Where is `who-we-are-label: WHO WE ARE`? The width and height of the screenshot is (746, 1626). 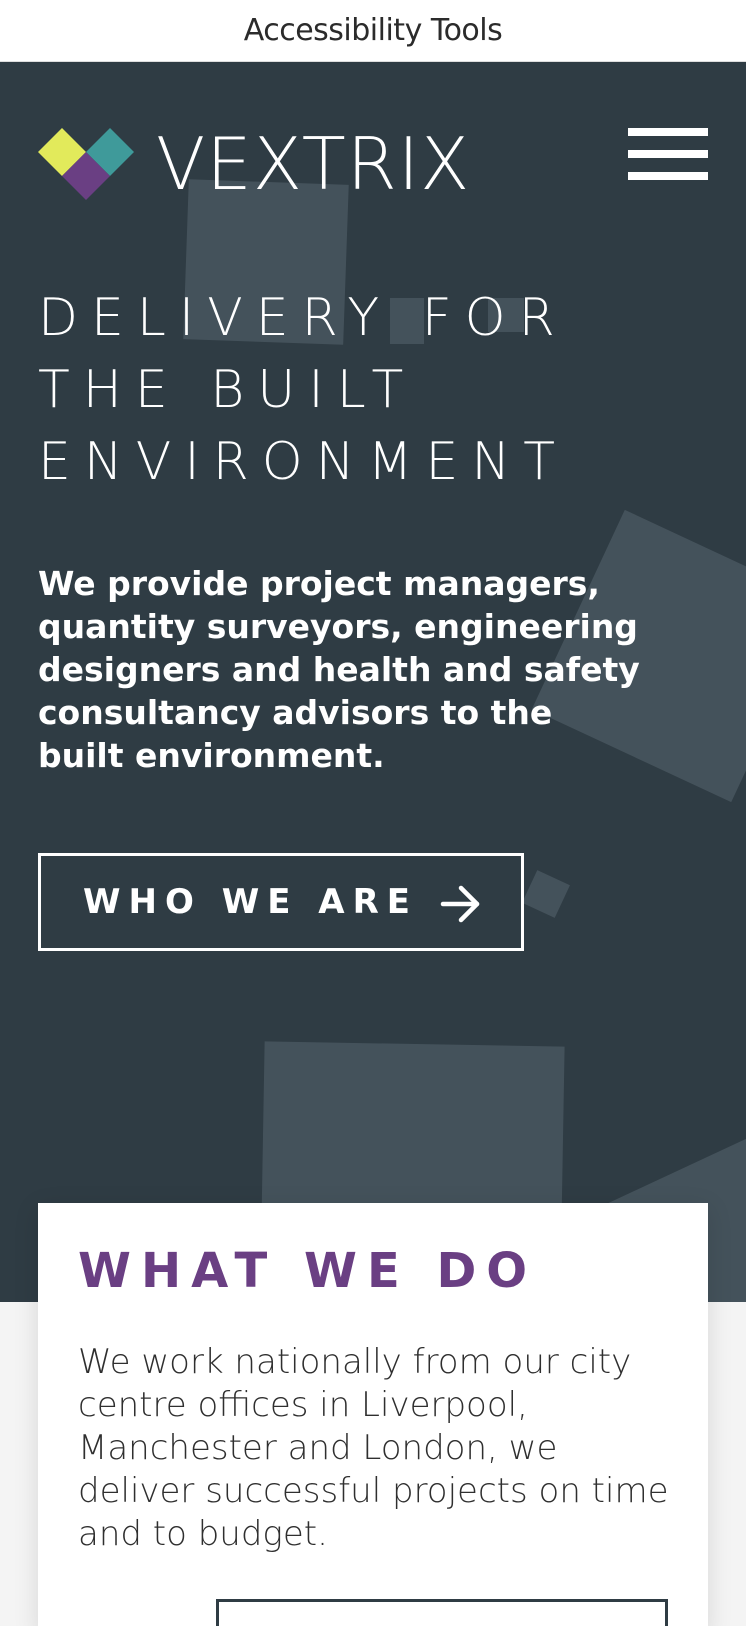 who-we-are-label: WHO WE ARE is located at coordinates (250, 902).